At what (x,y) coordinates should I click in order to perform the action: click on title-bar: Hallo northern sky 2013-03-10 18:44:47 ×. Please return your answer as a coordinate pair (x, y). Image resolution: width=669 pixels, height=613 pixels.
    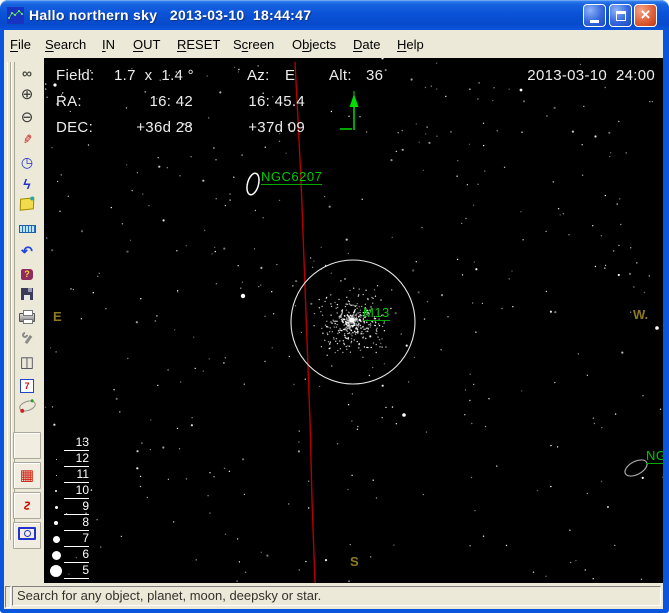
    Looking at the image, I should click on (334, 15).